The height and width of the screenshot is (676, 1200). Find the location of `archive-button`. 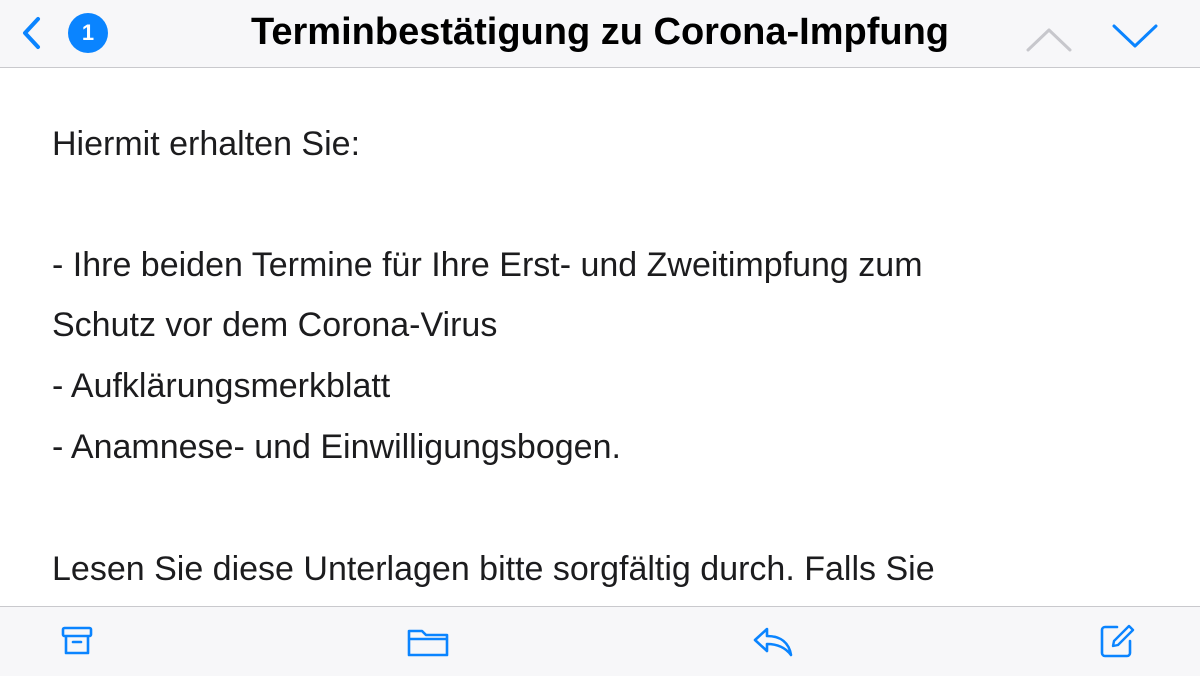

archive-button is located at coordinates (77, 641).